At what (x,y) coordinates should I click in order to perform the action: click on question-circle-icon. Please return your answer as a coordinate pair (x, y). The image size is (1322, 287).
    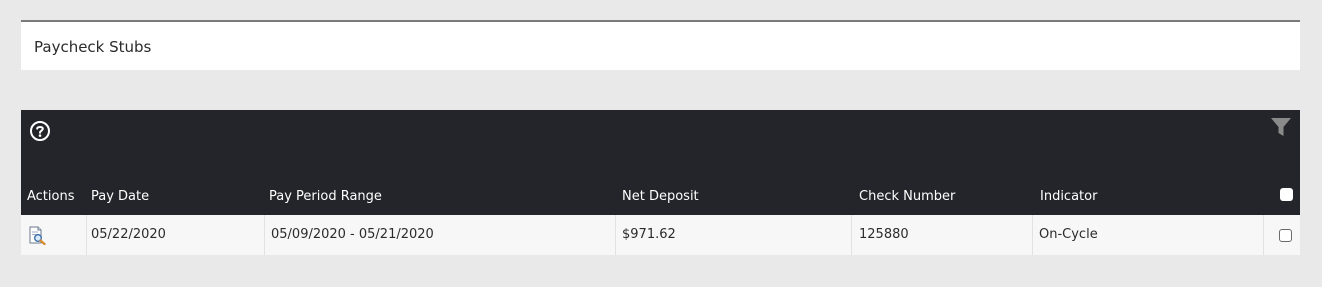
    Looking at the image, I should click on (40, 131).